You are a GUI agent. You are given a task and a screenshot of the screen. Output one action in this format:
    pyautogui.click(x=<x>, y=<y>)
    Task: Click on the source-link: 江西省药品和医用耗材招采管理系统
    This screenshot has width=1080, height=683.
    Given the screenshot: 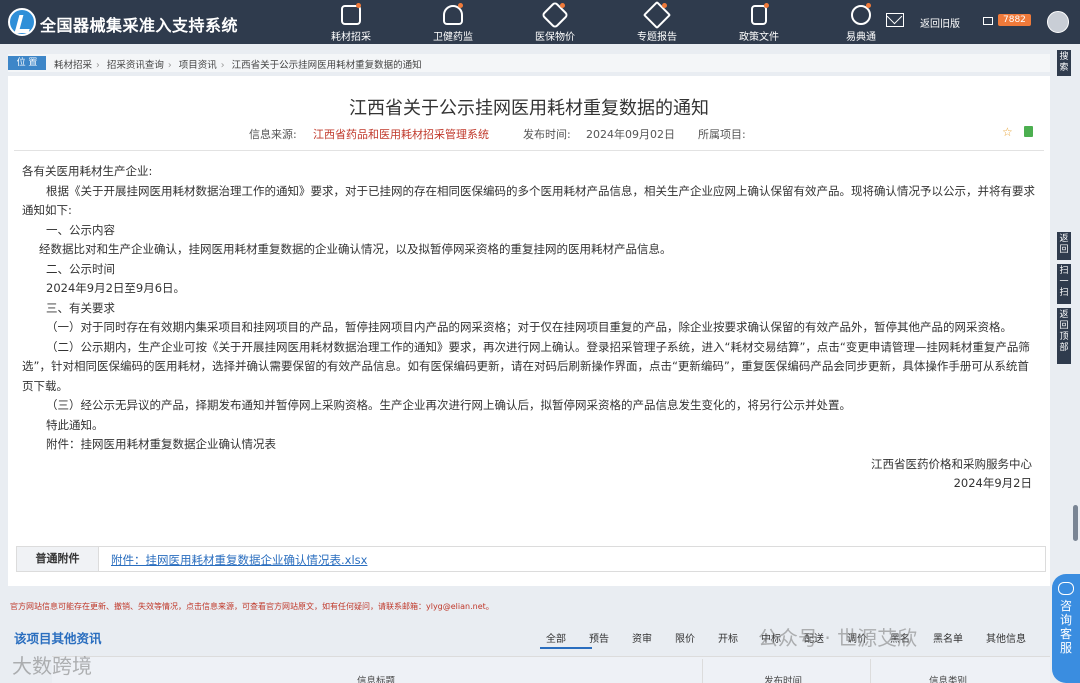 What is the action you would take?
    pyautogui.click(x=401, y=134)
    